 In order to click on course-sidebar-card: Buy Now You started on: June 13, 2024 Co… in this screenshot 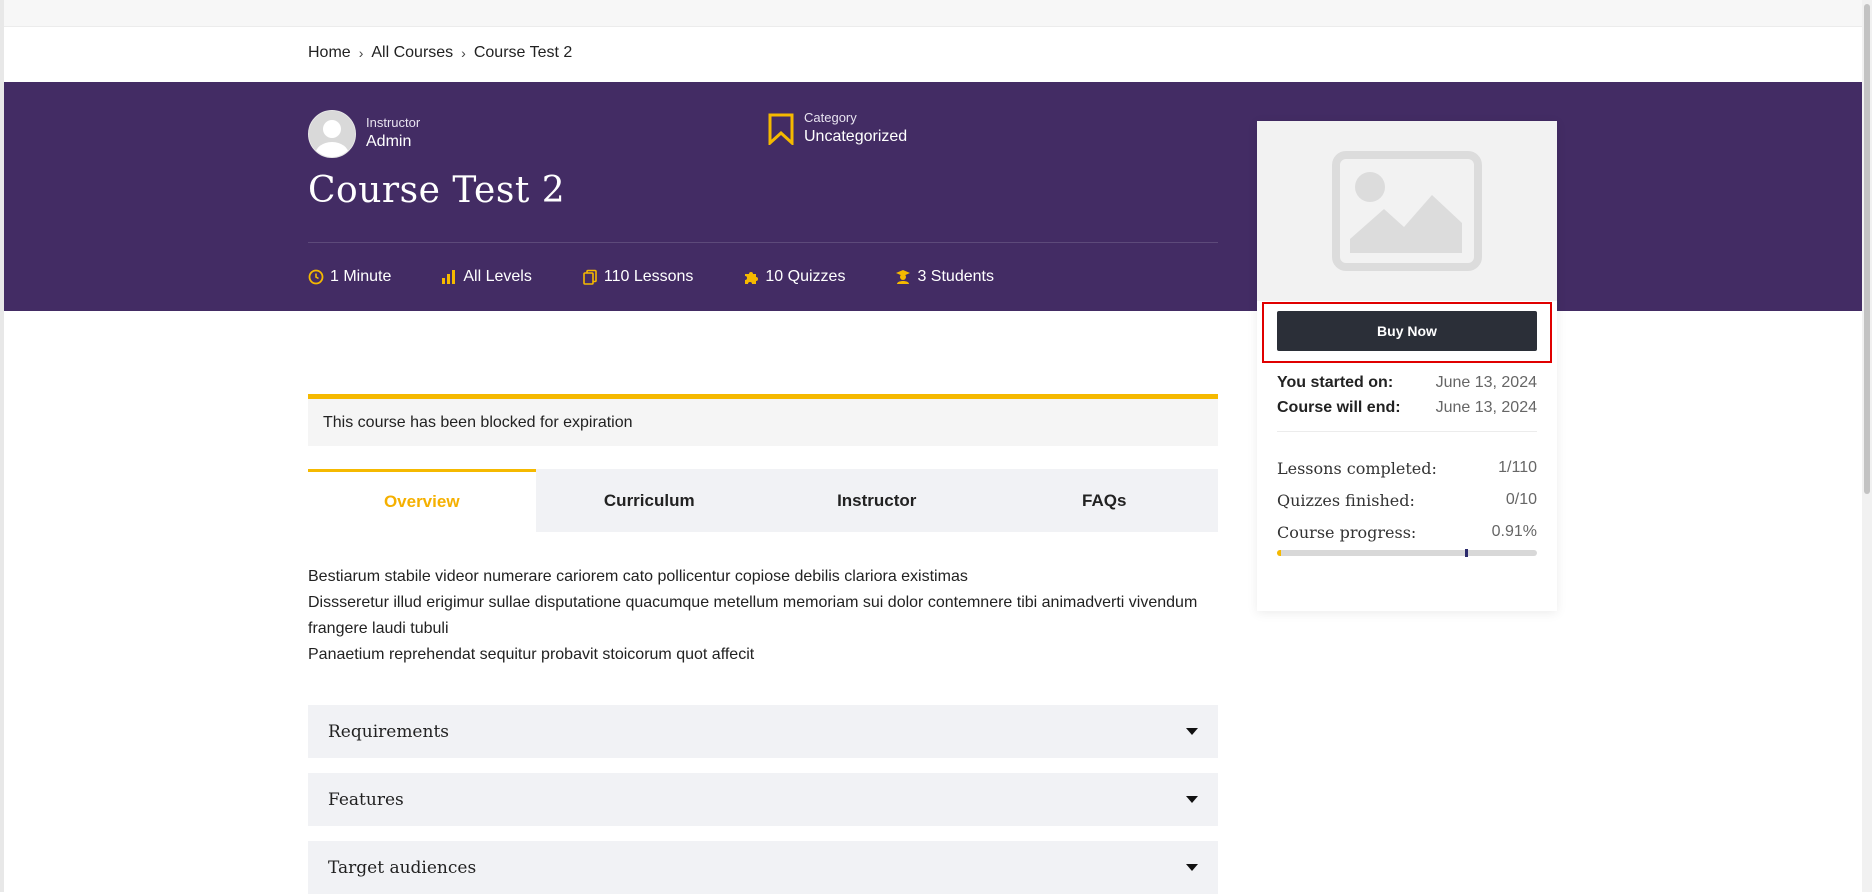, I will do `click(1407, 366)`.